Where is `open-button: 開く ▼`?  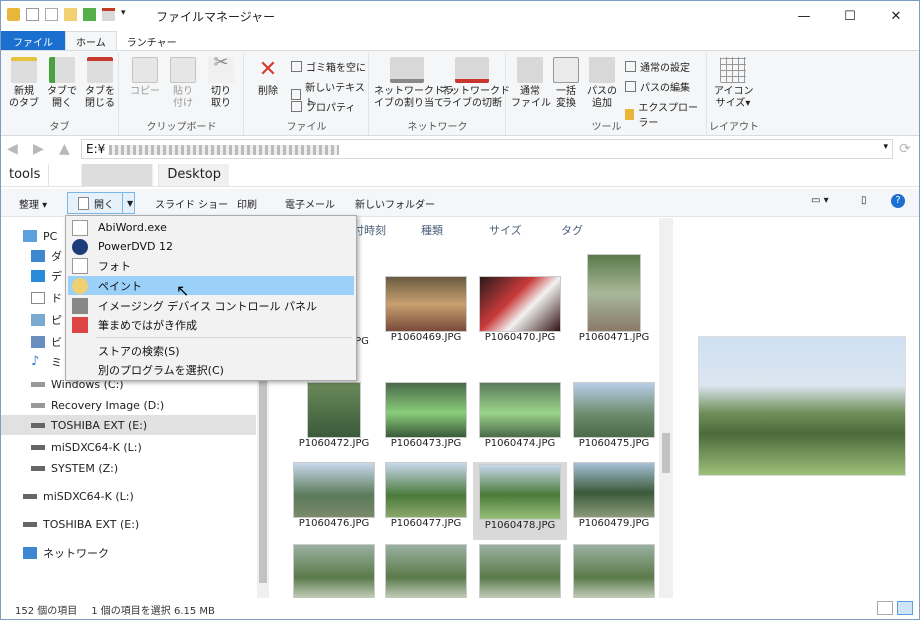
open-button: 開く ▼ is located at coordinates (101, 203).